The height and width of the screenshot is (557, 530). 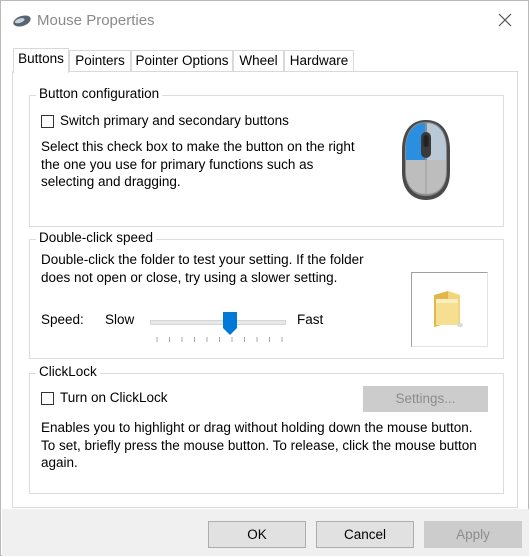 What do you see at coordinates (257, 534) in the screenshot?
I see `ok-button: OK` at bounding box center [257, 534].